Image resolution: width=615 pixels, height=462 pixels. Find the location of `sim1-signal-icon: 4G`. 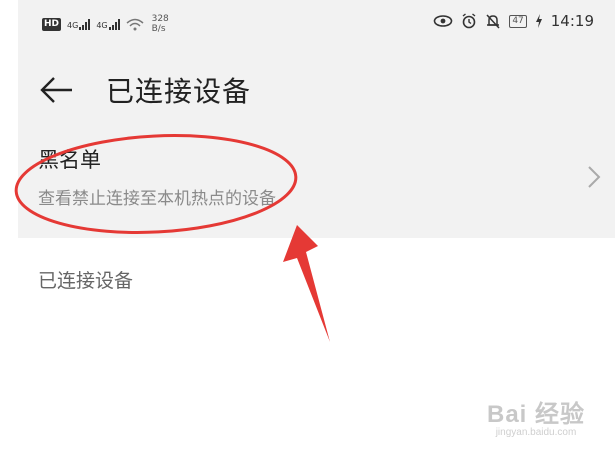

sim1-signal-icon: 4G is located at coordinates (79, 24).